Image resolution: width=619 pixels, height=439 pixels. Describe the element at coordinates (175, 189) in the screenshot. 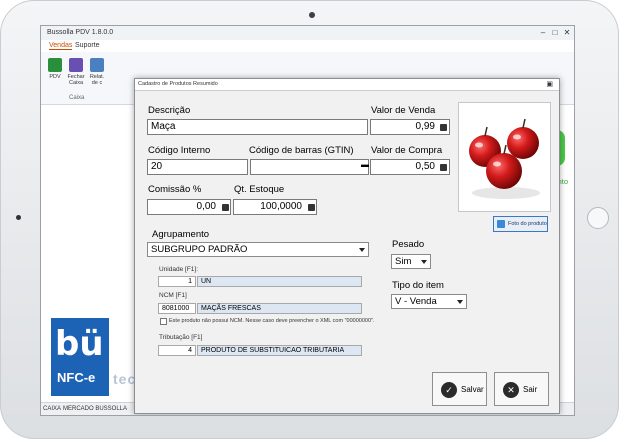

I see `comissao-label: Comissão %` at that location.